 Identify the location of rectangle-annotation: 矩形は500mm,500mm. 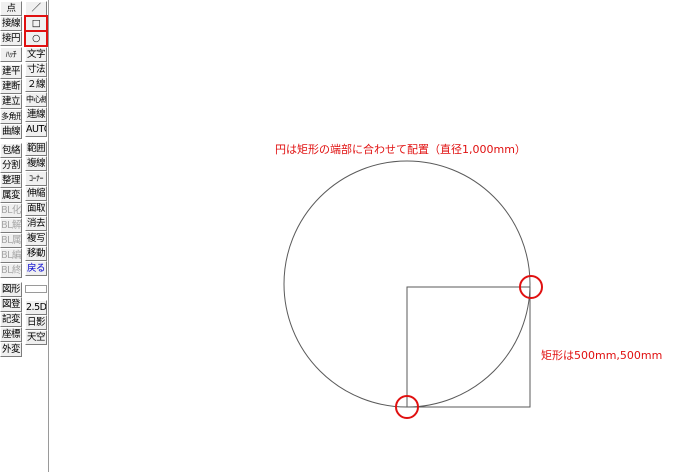
(602, 355).